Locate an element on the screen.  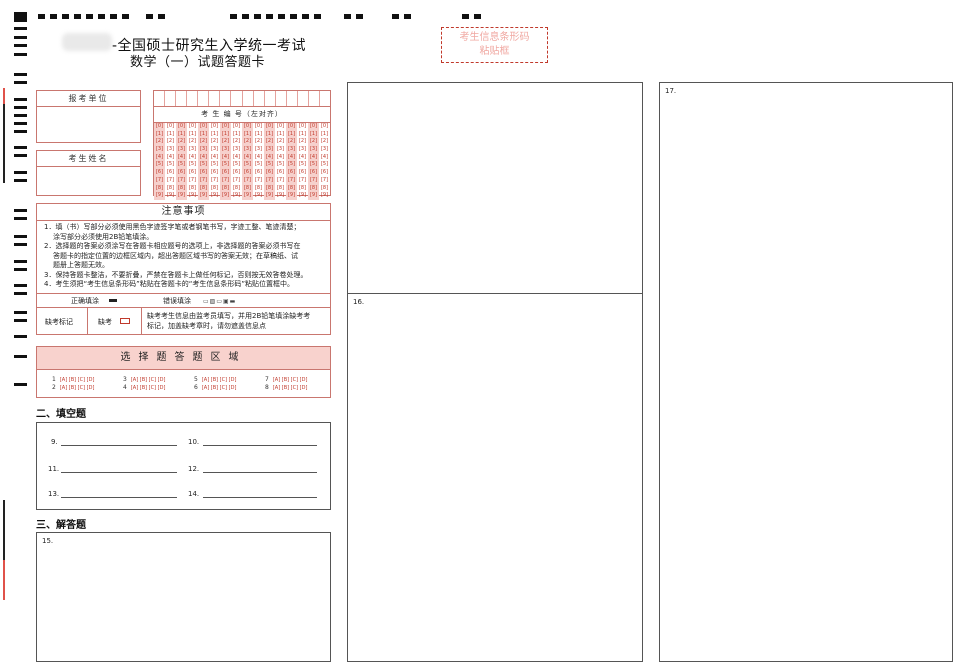
applicant-unit-box: 报考单位 is located at coordinates (88, 116).